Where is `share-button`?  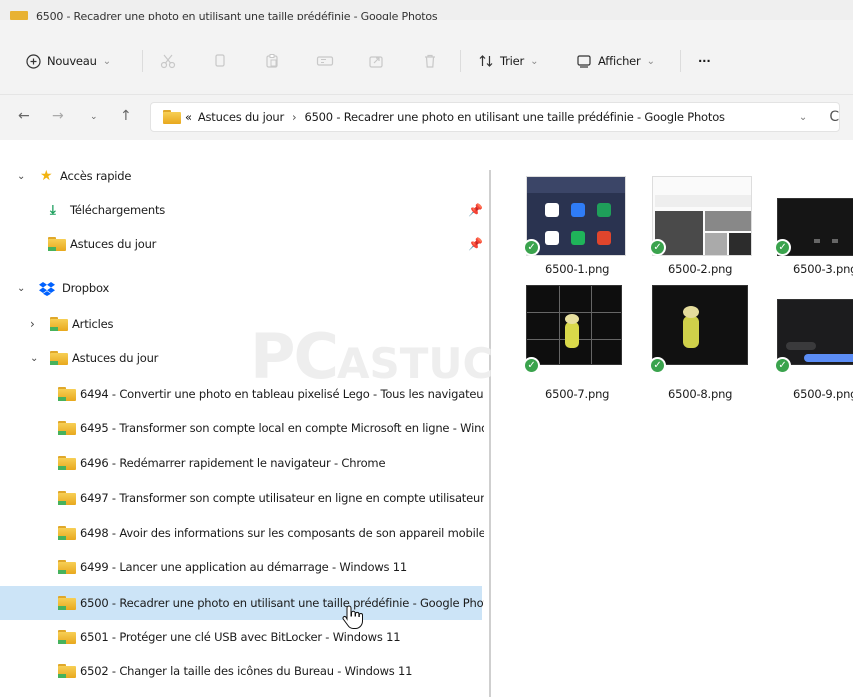 share-button is located at coordinates (376, 61).